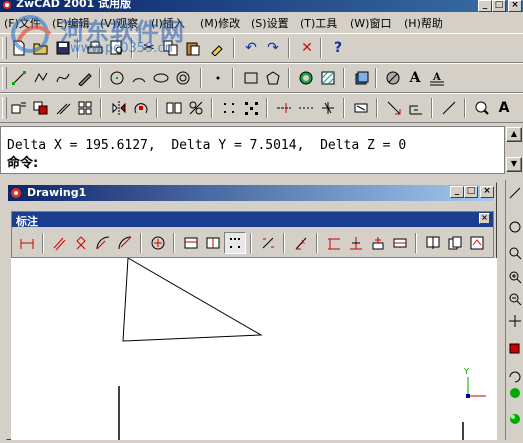 The height and width of the screenshot is (443, 523). I want to click on window-title: ZwCAD 2001 试用版, so click(74, 5).